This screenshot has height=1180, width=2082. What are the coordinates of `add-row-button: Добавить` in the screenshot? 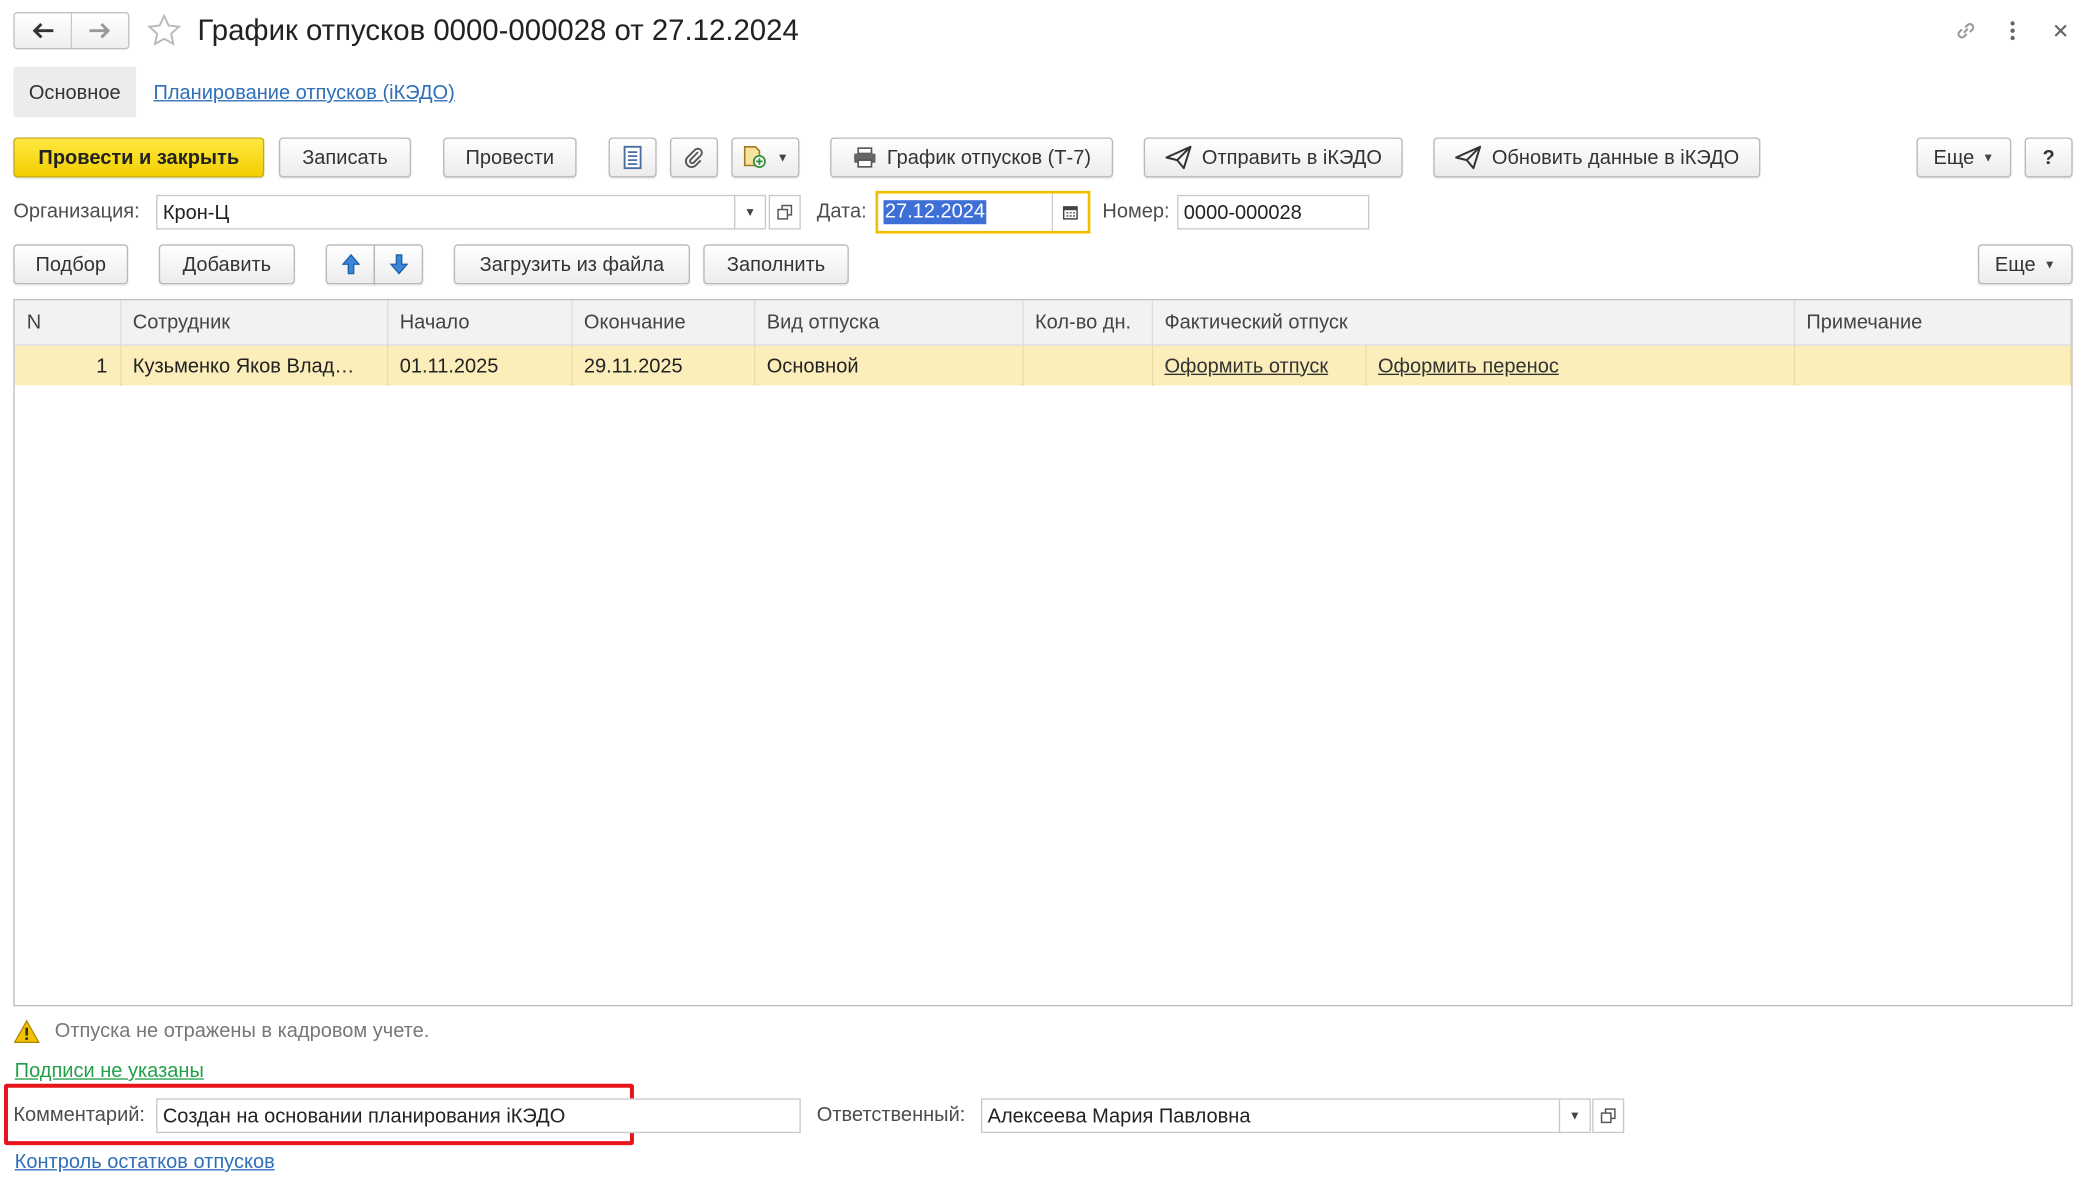 It's located at (226, 264).